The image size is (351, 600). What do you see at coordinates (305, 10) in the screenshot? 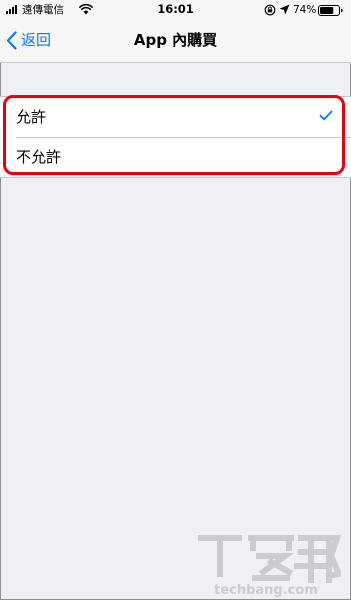
I see `battery-percent: 74%` at bounding box center [305, 10].